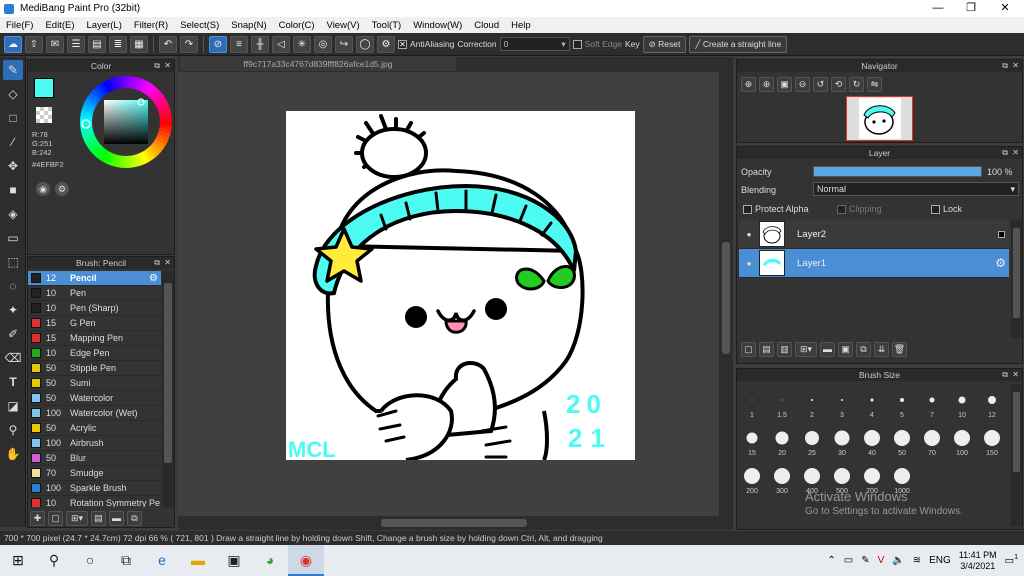 Image resolution: width=1024 pixels, height=576 pixels. Describe the element at coordinates (597, 44) in the screenshot. I see `soft-edge-toggle: Soft Edge` at that location.